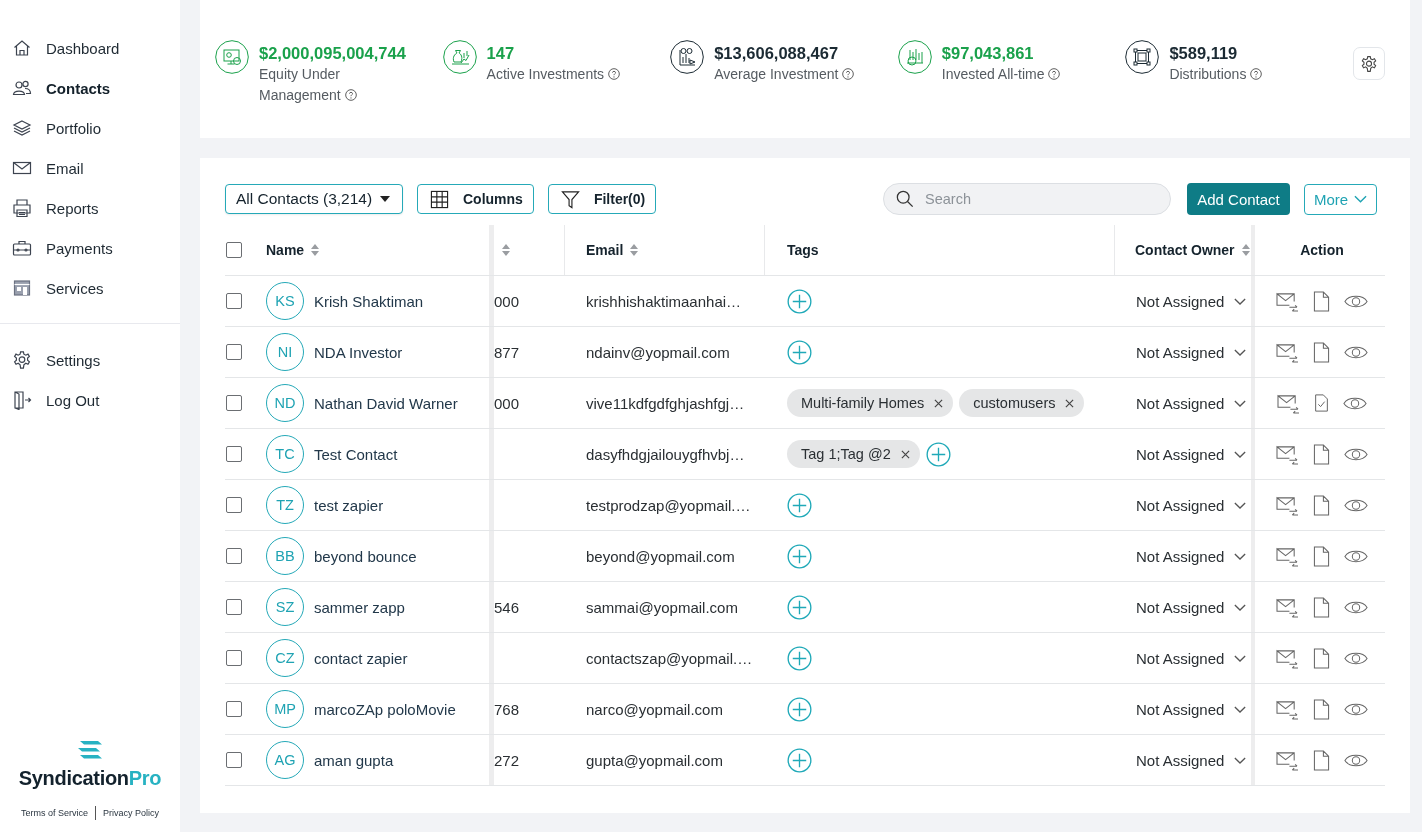 This screenshot has height=832, width=1422. Describe the element at coordinates (1321, 403) in the screenshot. I see `document-check-icon` at that location.